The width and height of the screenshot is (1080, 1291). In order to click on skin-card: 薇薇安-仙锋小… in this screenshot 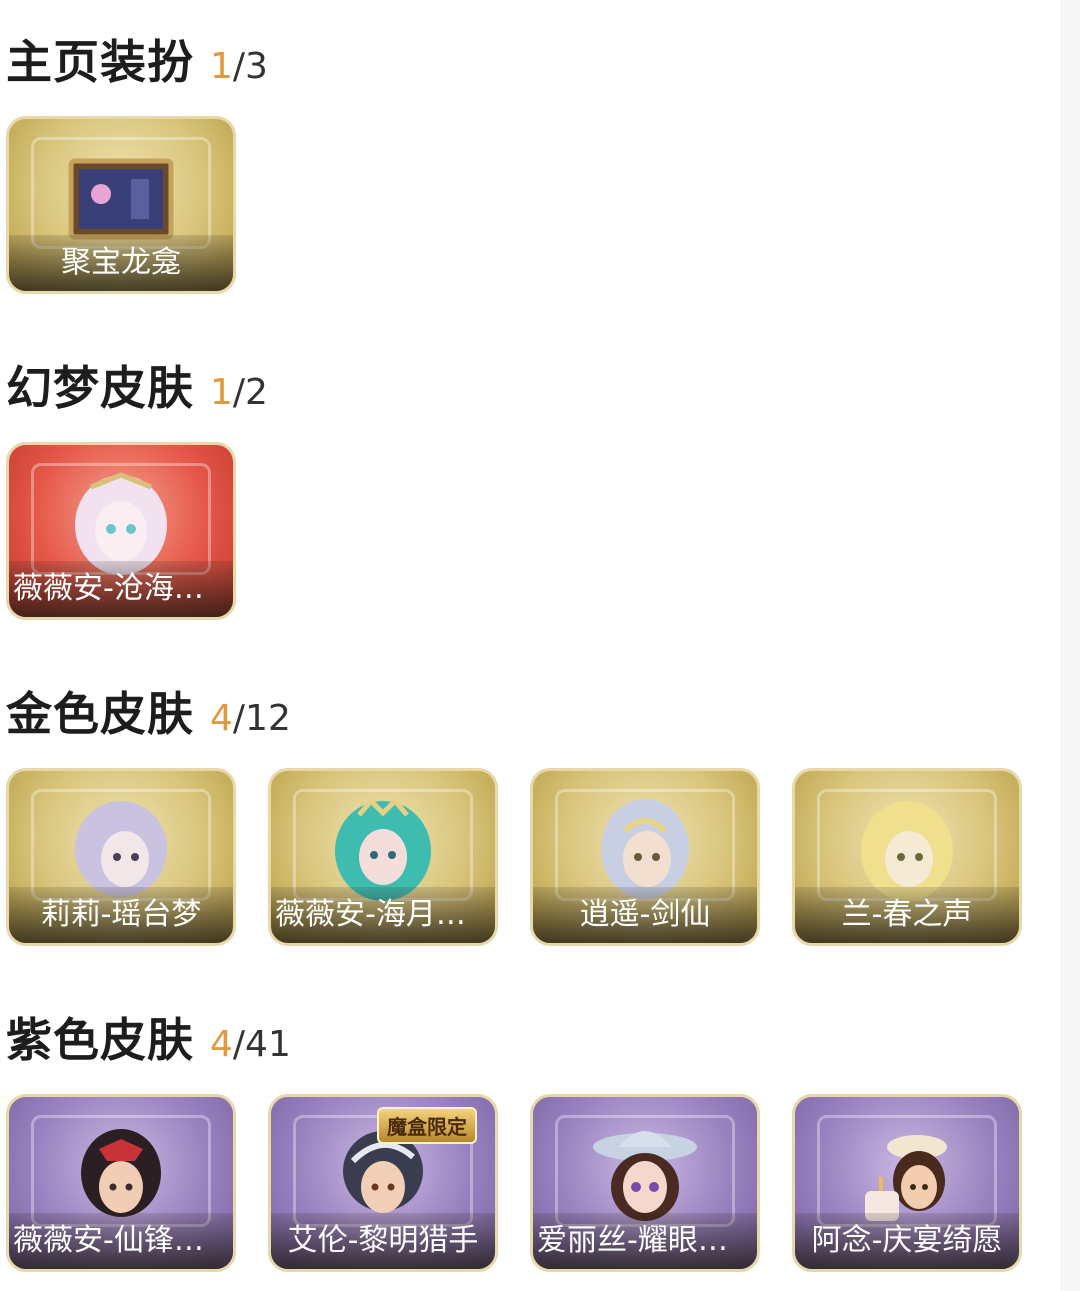, I will do `click(121, 1183)`.